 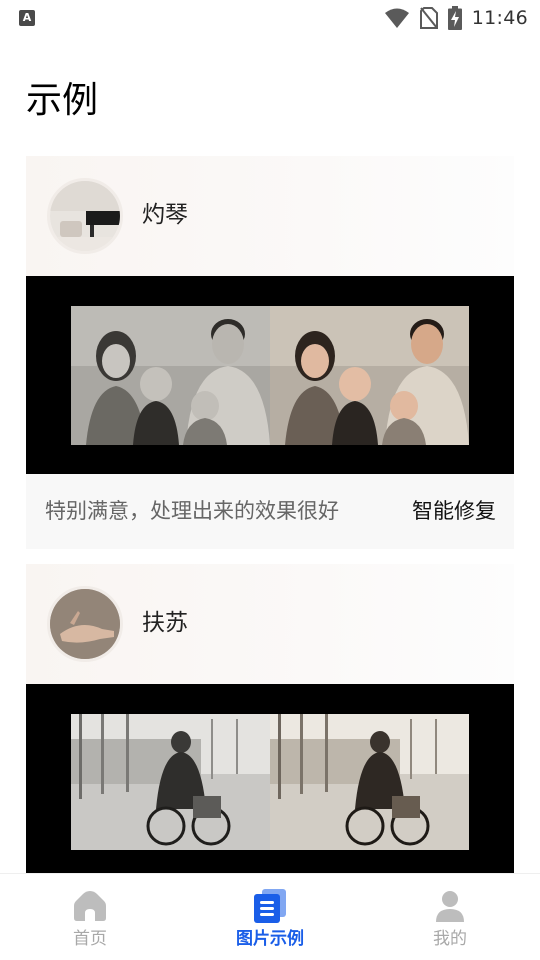 I want to click on user-comment: 特别满意，处理出来的效果很好, so click(x=192, y=511).